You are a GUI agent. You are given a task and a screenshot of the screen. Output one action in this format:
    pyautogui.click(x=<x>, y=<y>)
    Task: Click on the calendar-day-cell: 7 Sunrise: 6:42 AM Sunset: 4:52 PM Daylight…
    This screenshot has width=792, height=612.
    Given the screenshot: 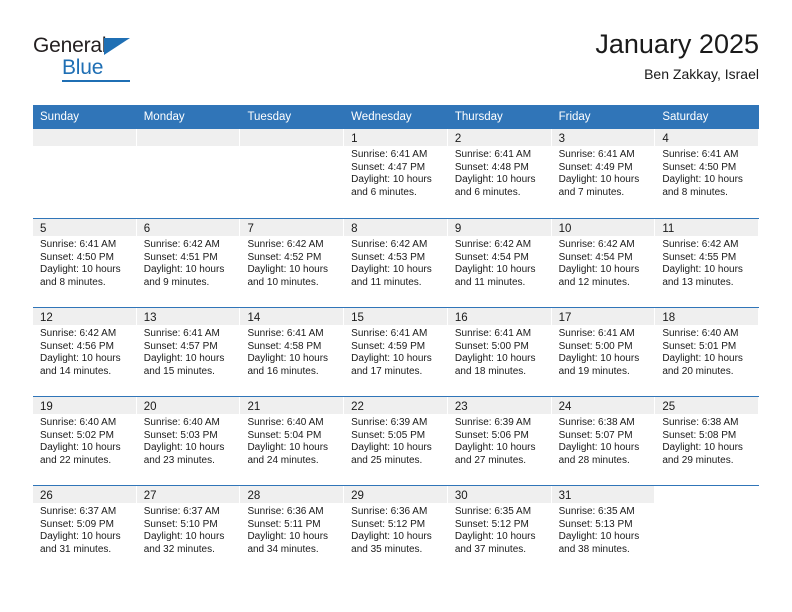 What is the action you would take?
    pyautogui.click(x=292, y=263)
    